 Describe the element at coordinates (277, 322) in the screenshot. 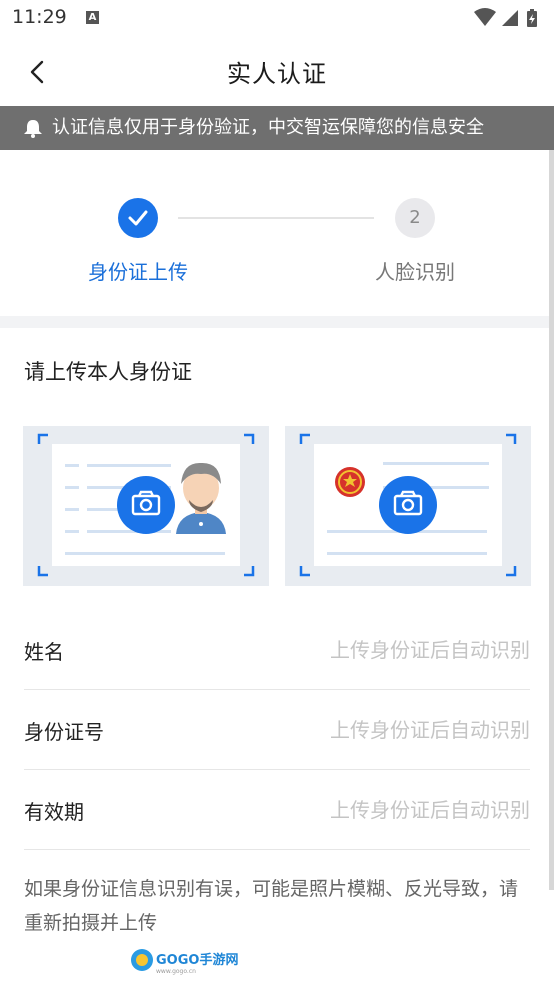

I see `section-divider` at that location.